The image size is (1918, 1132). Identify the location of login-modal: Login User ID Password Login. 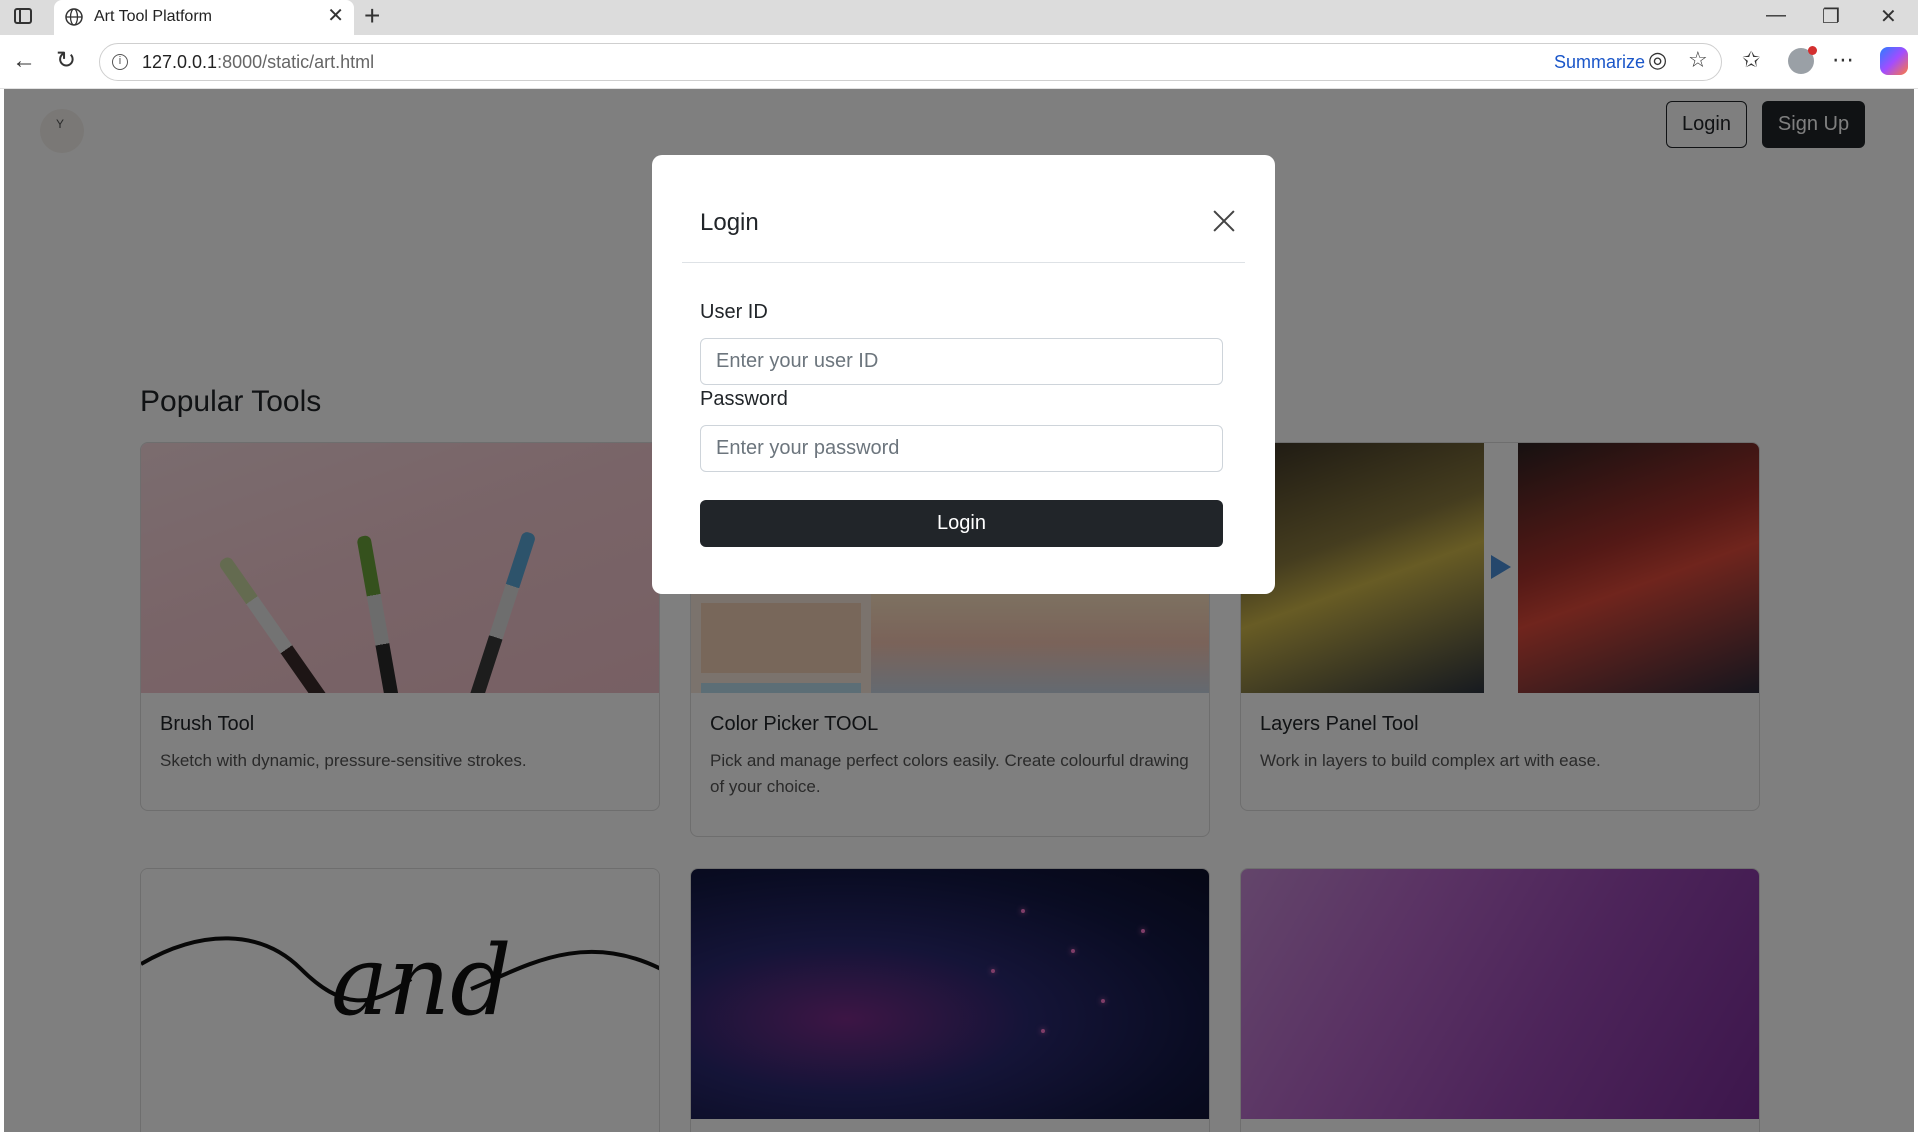
(963, 374).